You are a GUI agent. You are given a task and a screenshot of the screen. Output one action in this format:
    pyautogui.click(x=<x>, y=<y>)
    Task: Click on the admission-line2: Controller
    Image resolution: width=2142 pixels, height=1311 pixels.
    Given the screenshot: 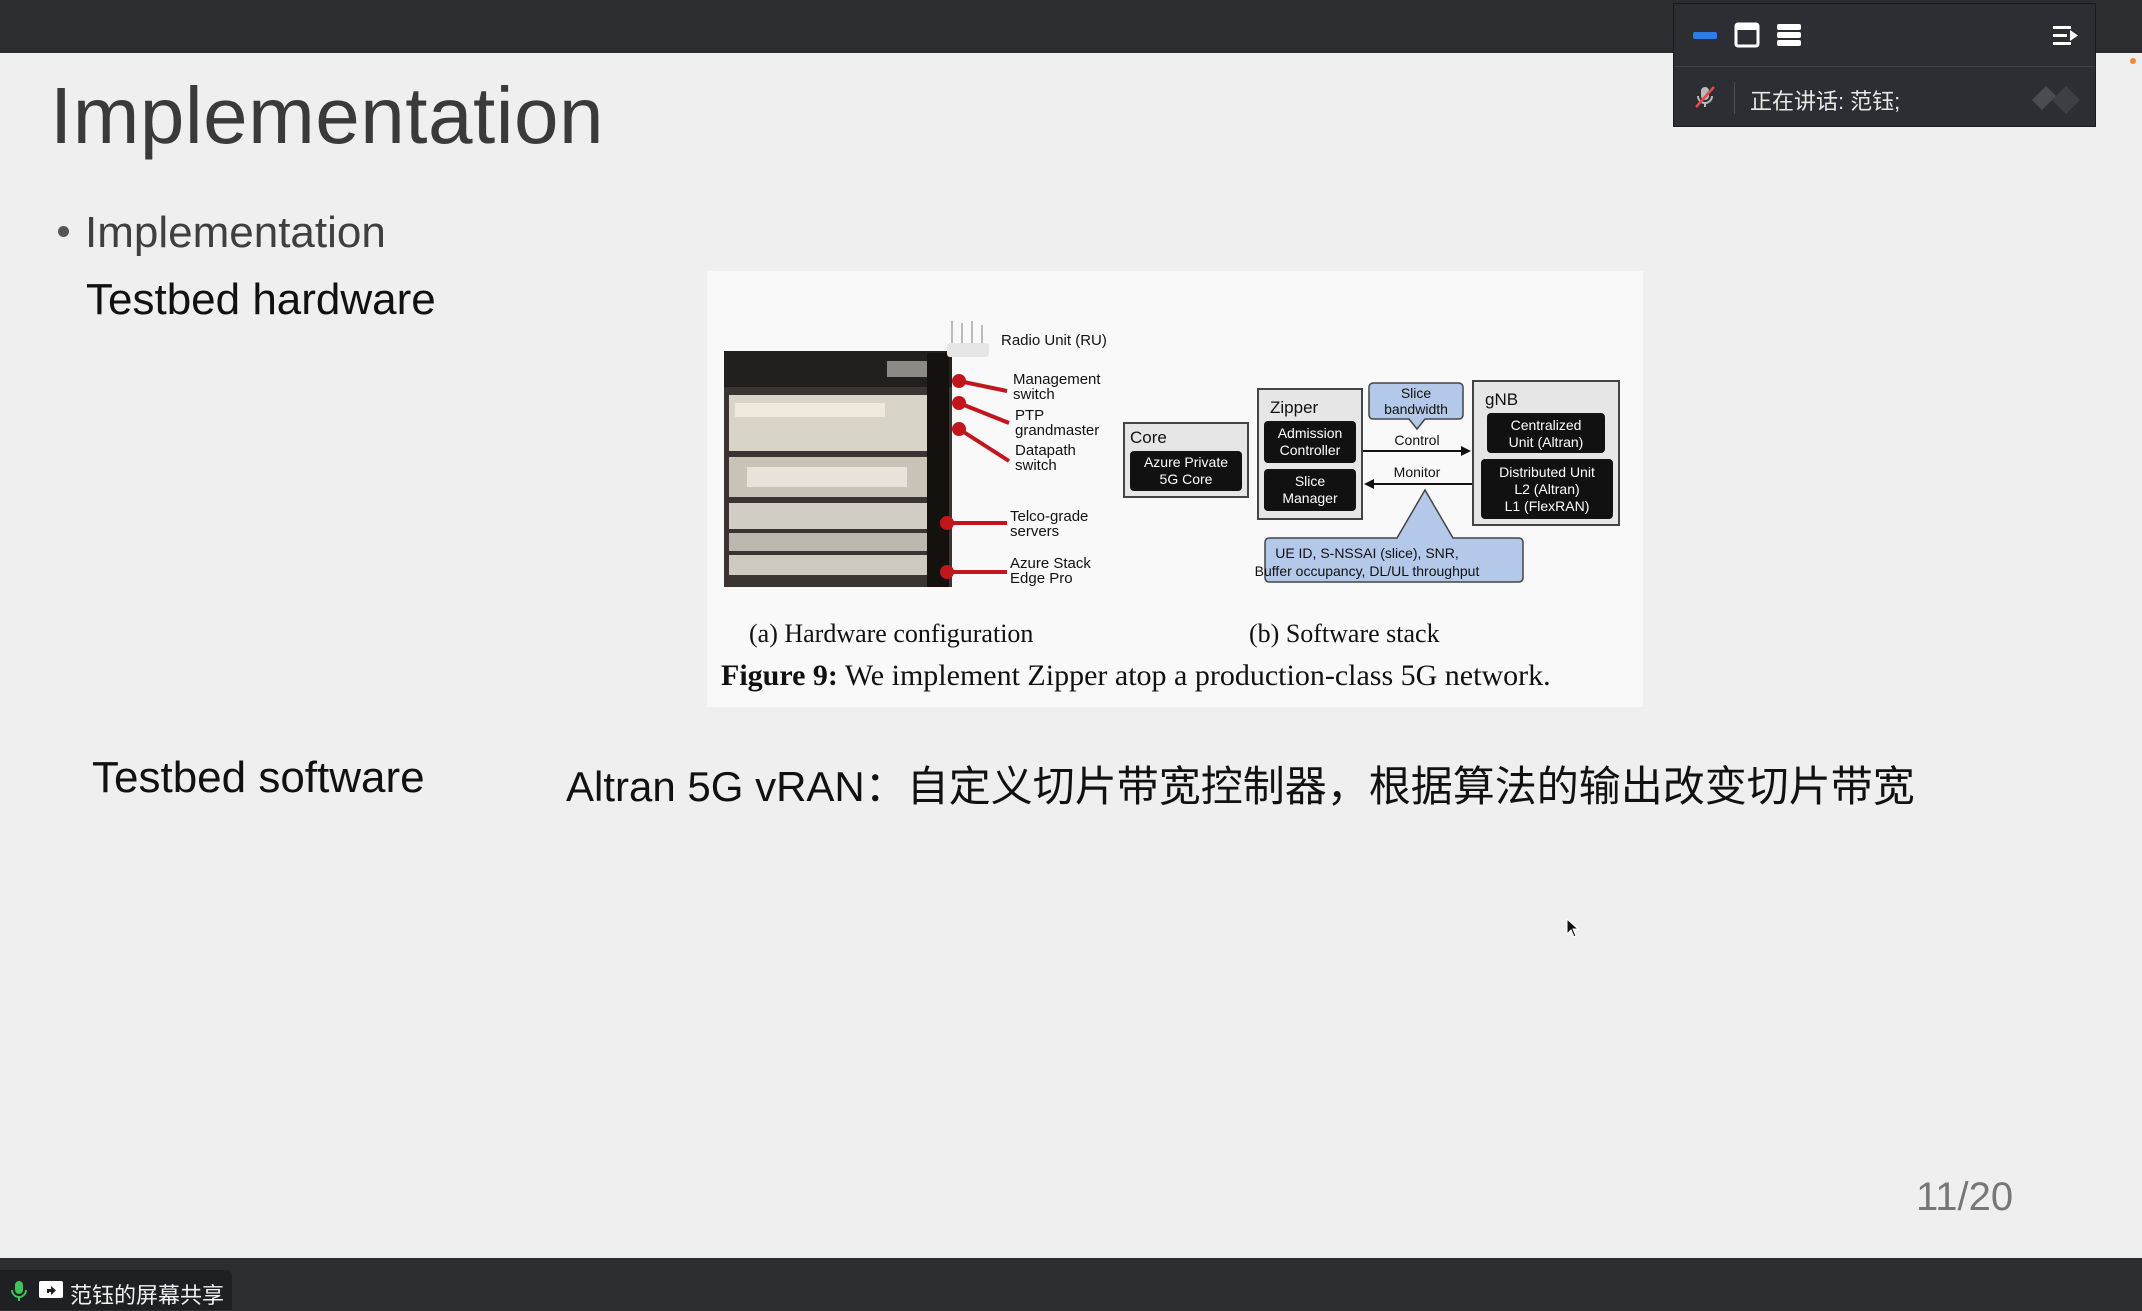 What is the action you would take?
    pyautogui.click(x=1310, y=450)
    